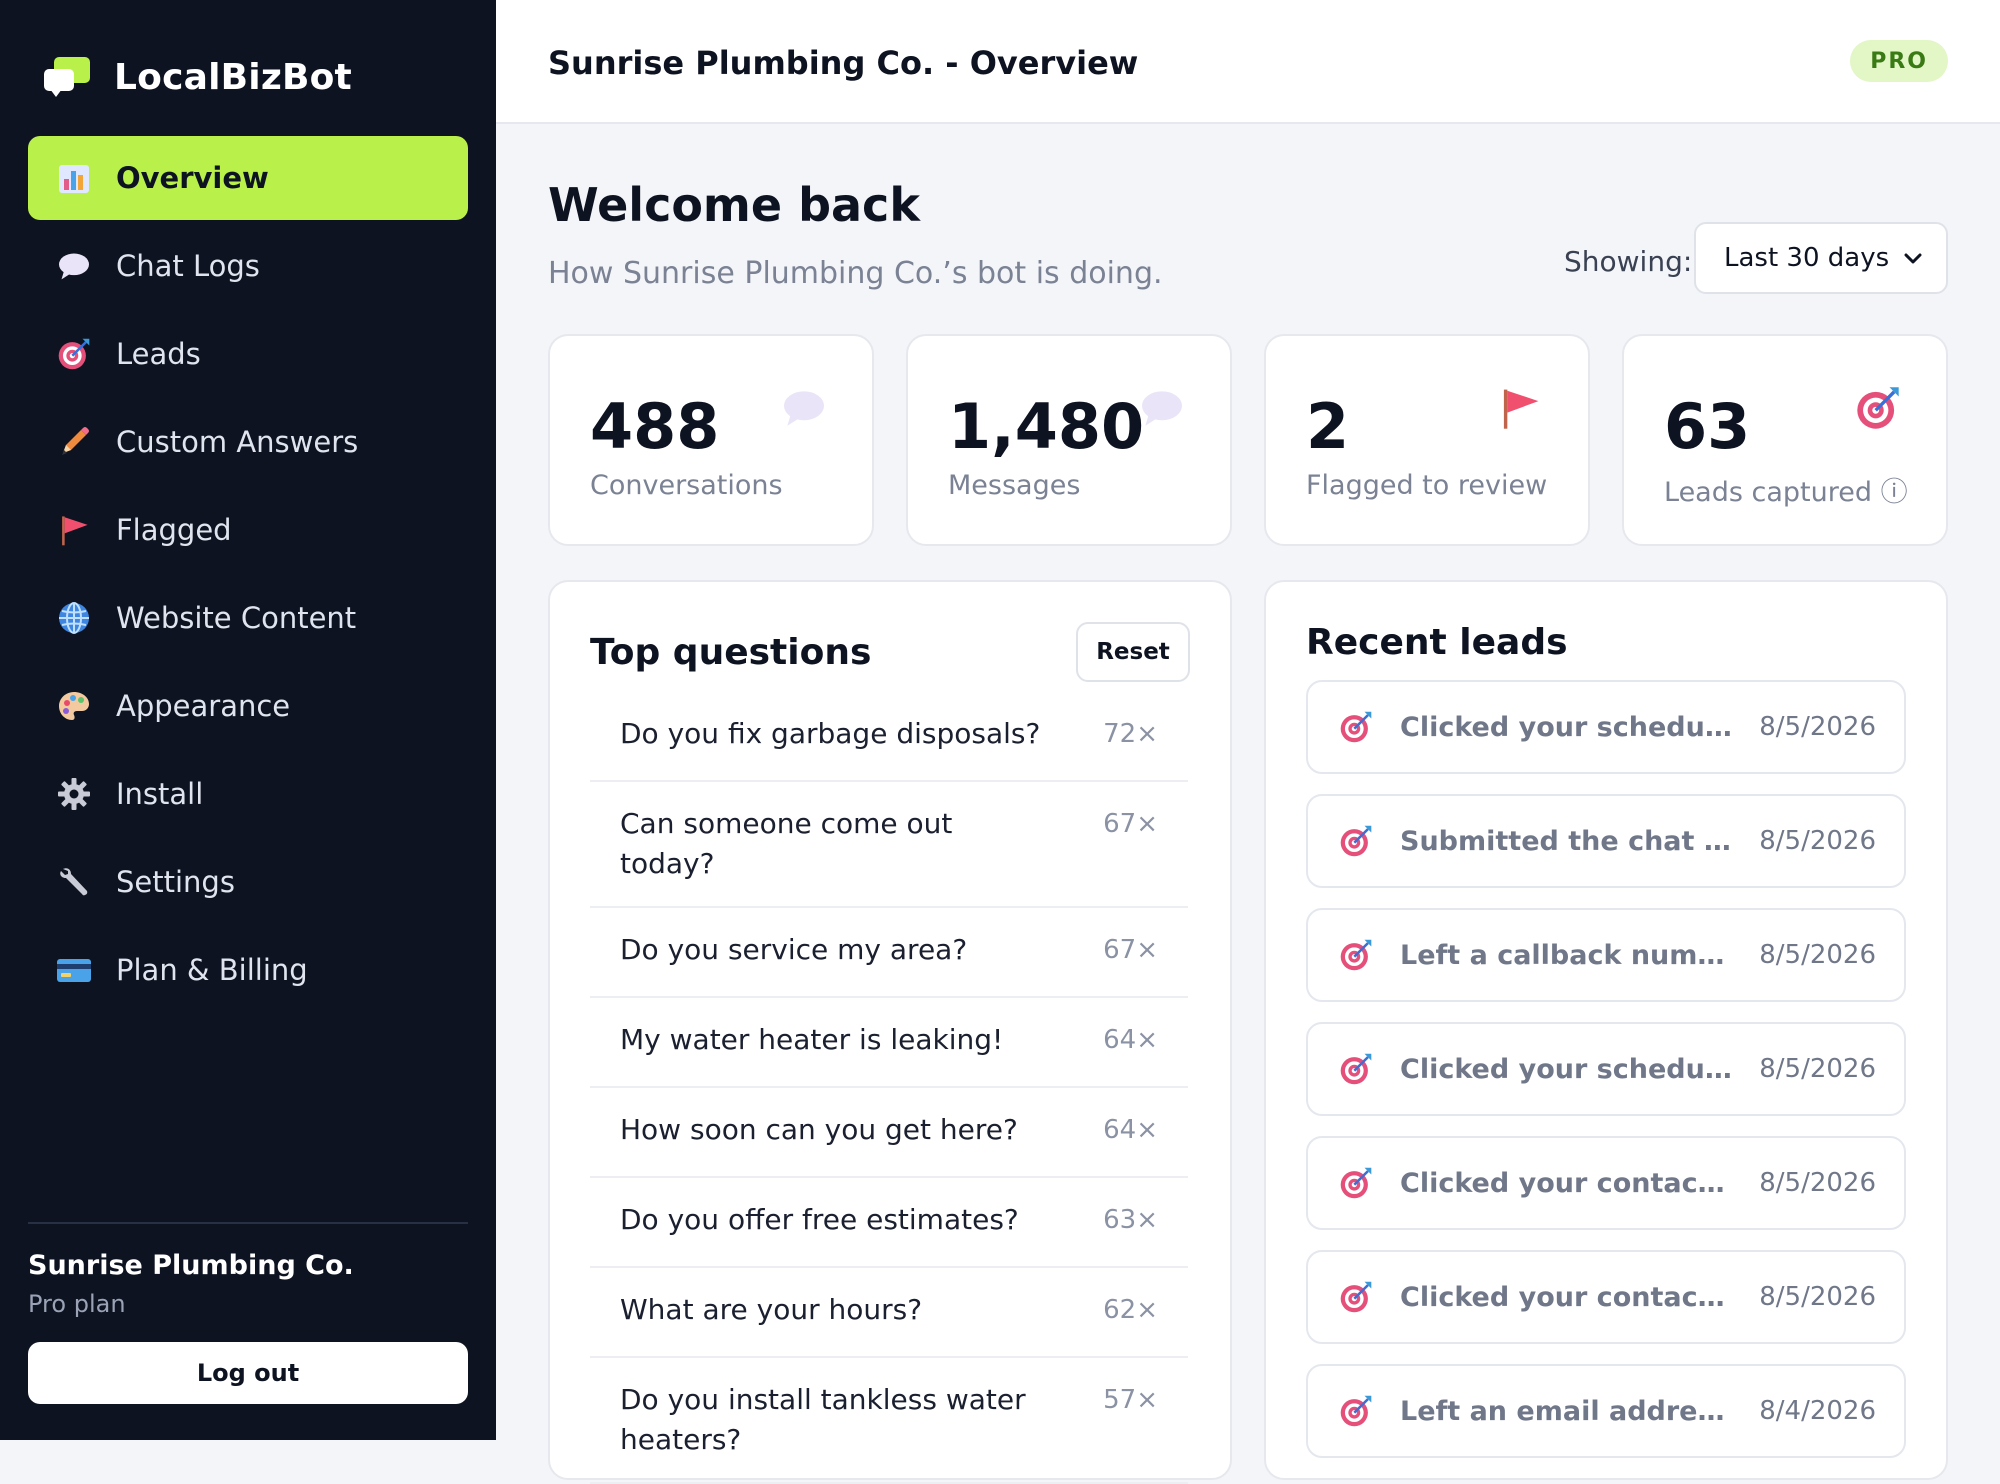 The height and width of the screenshot is (1484, 2000). Describe the element at coordinates (191, 1265) in the screenshot. I see `business-name: Sunrise Plumbing Co.` at that location.